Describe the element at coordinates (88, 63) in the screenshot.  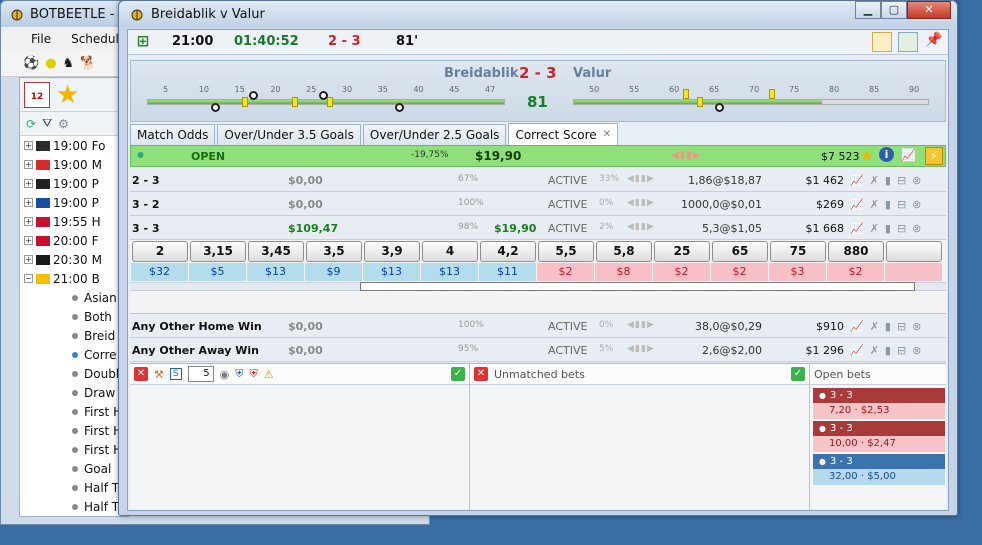
I see `greyhound-icon: 🐕` at that location.